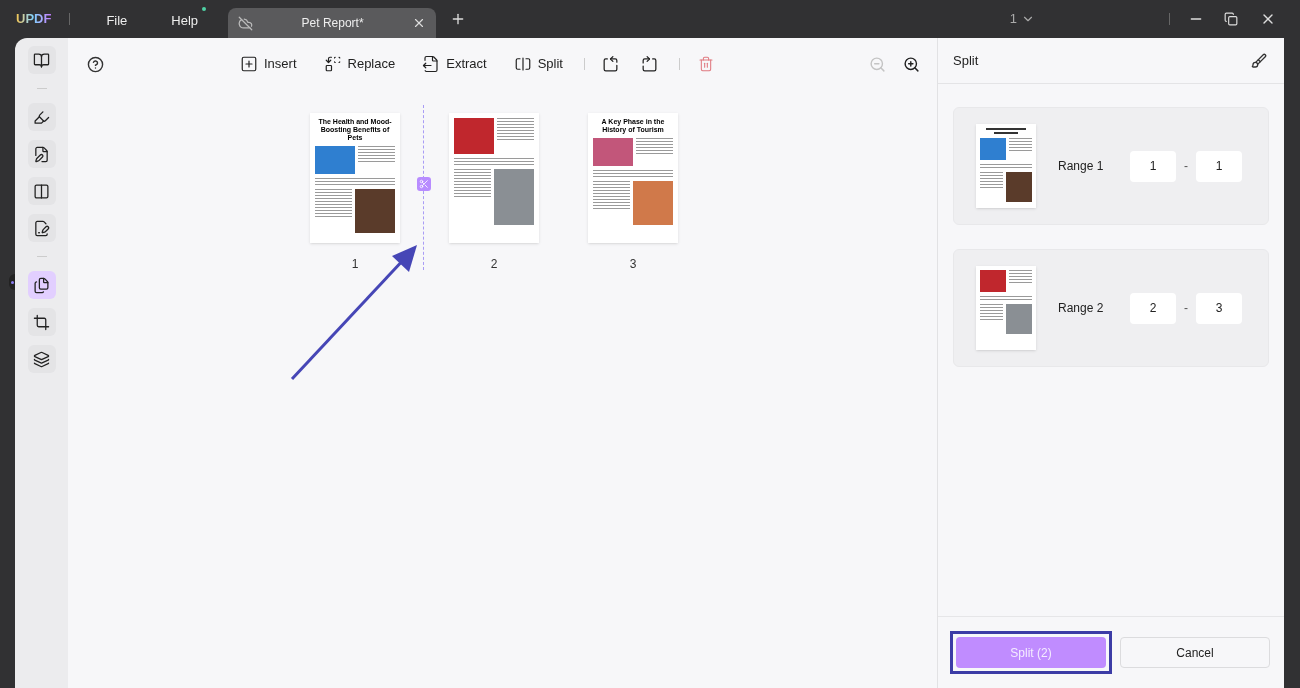 The width and height of the screenshot is (1300, 688). I want to click on toolbar-button: Extract, so click(454, 64).